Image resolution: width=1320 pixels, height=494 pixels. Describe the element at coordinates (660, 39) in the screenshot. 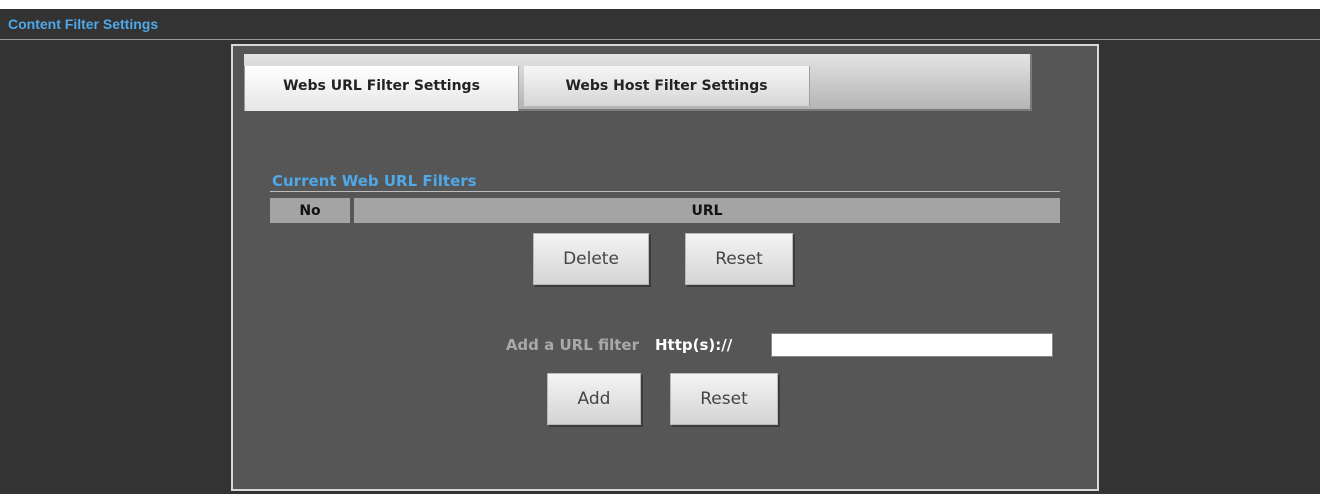

I see `header-divider` at that location.